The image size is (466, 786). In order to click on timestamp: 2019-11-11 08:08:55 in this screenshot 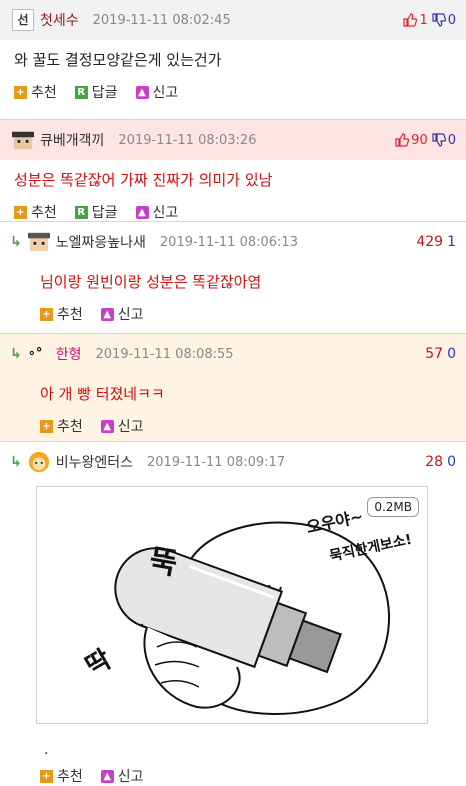, I will do `click(164, 354)`.